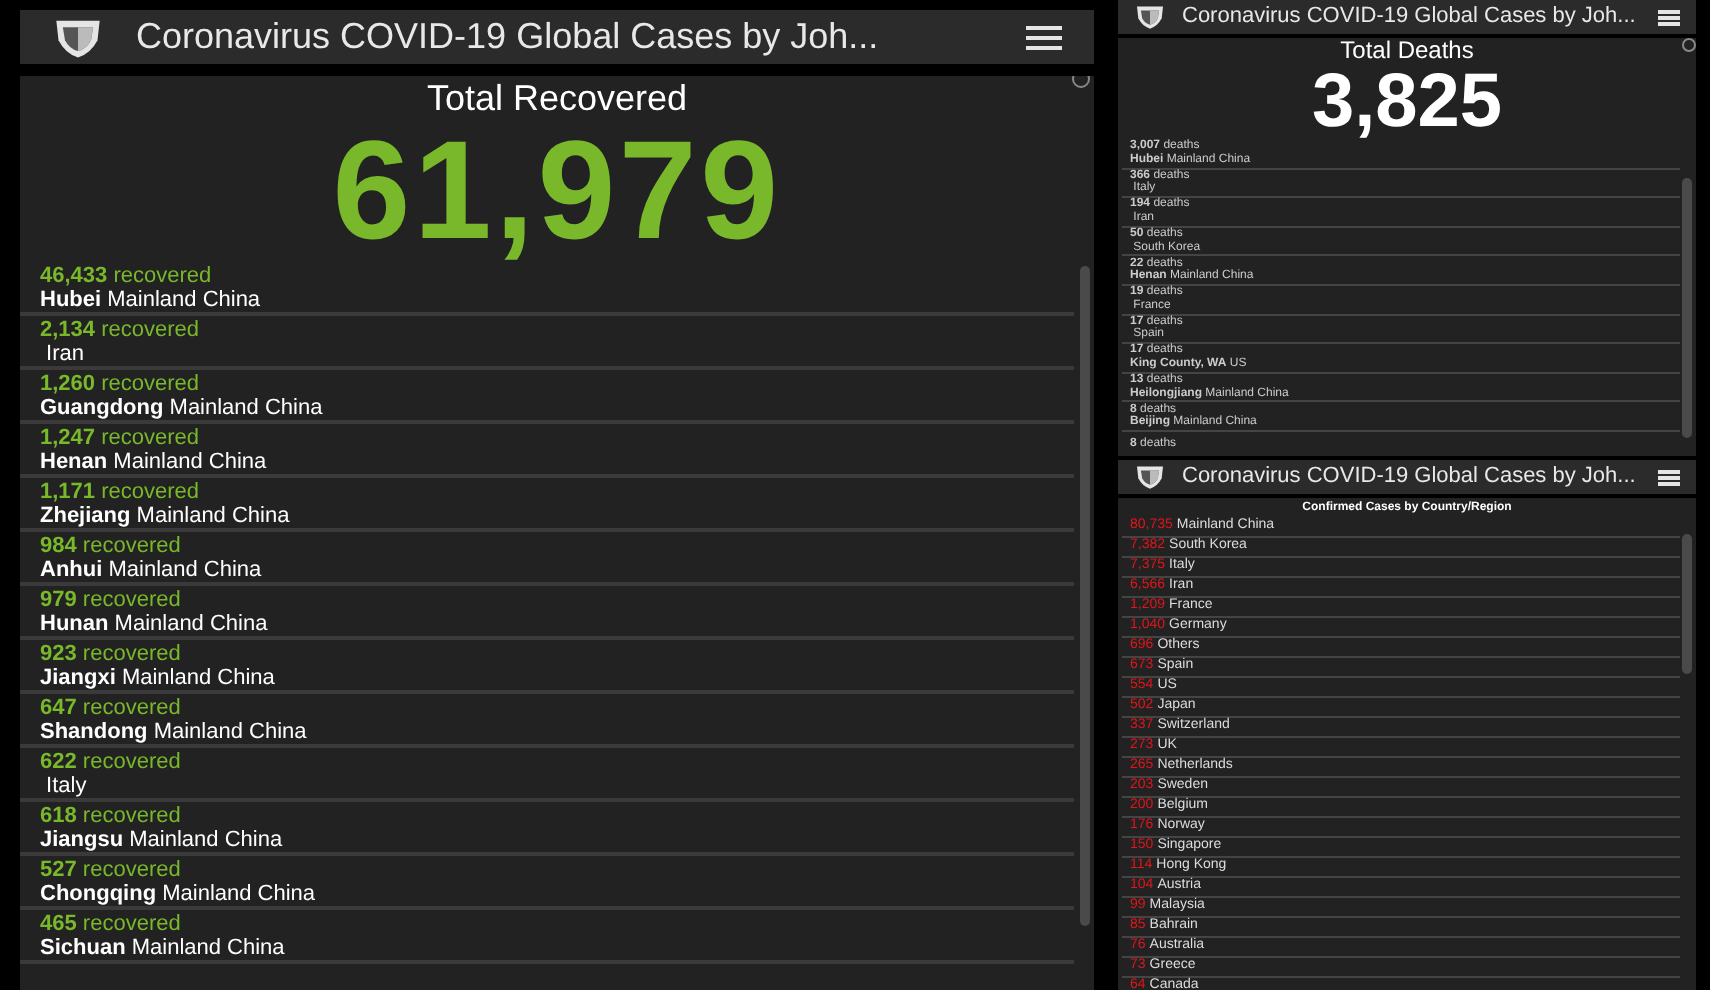 This screenshot has width=1710, height=990. I want to click on total-recovered-value: 61,979, so click(557, 190).